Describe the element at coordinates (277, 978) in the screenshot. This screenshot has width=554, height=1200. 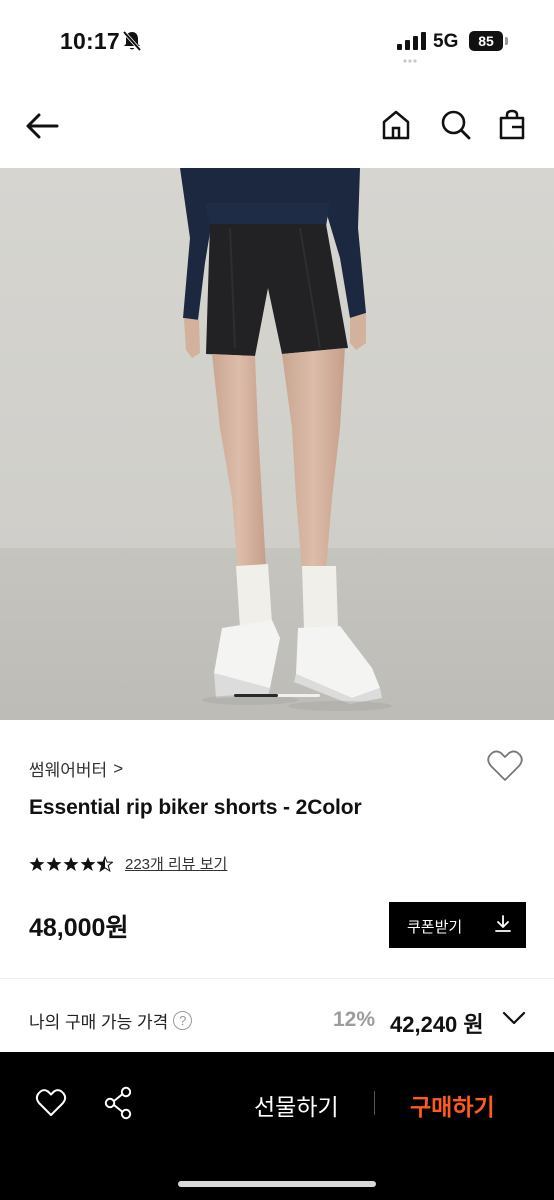
I see `section-divider` at that location.